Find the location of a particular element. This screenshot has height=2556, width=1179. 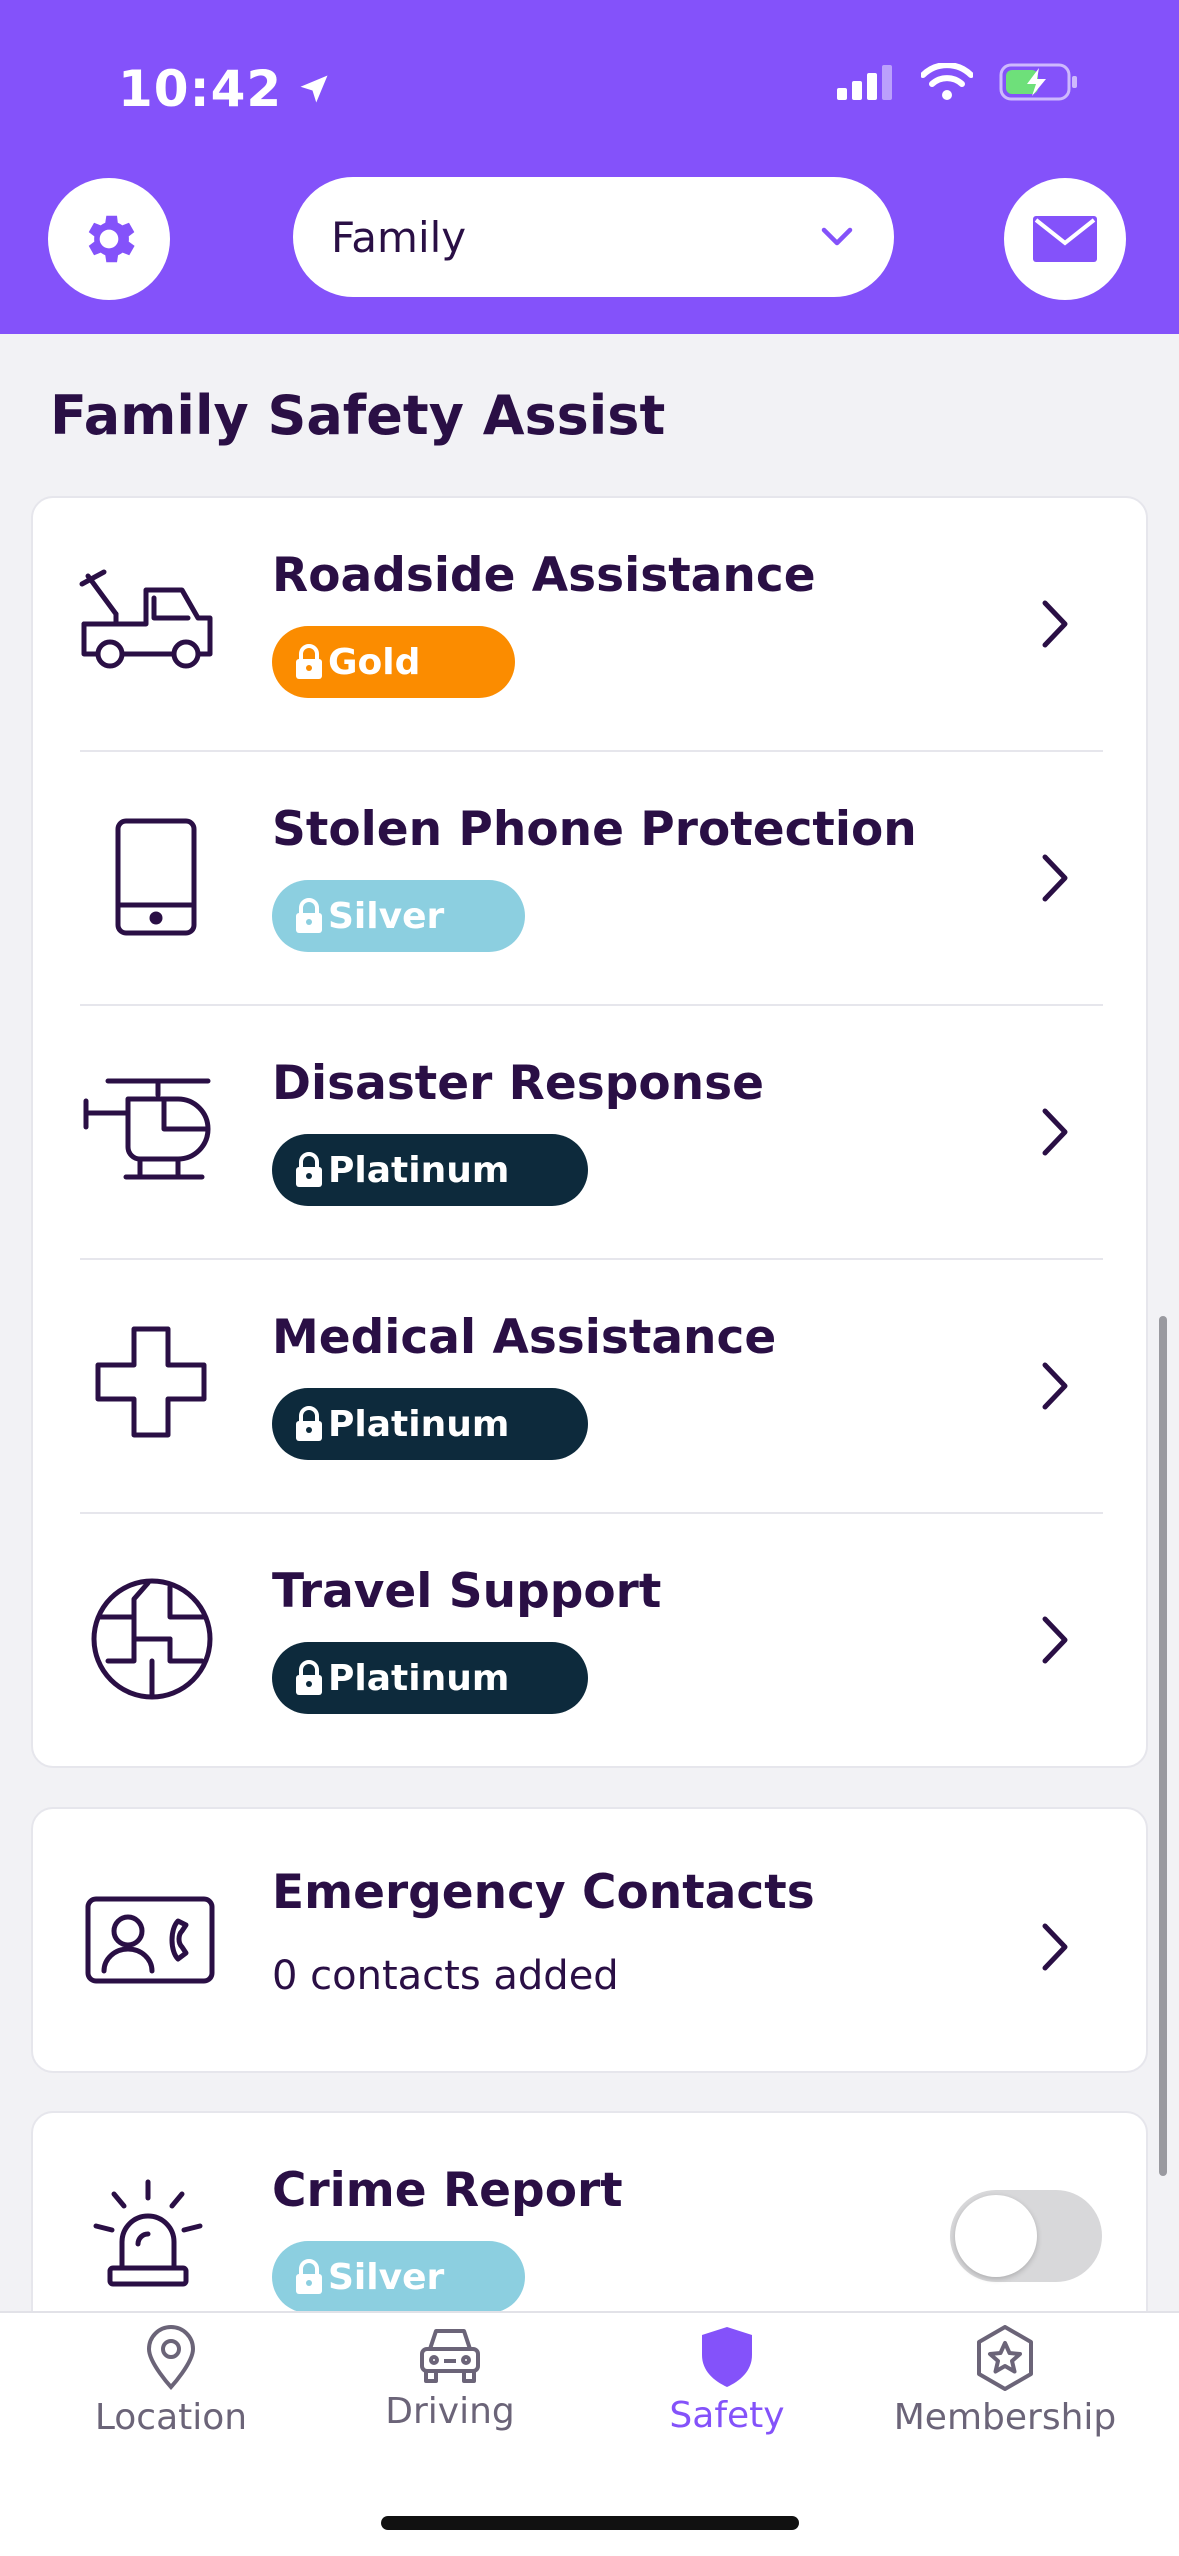

safety-item-title: Stolen Phone Protection is located at coordinates (594, 829).